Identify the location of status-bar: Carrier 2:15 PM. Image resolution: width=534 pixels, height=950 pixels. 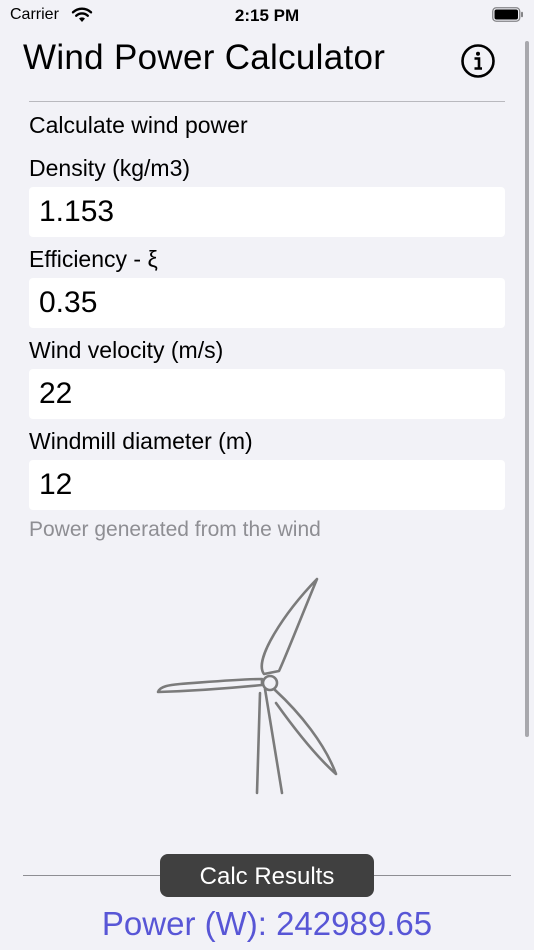
(267, 15).